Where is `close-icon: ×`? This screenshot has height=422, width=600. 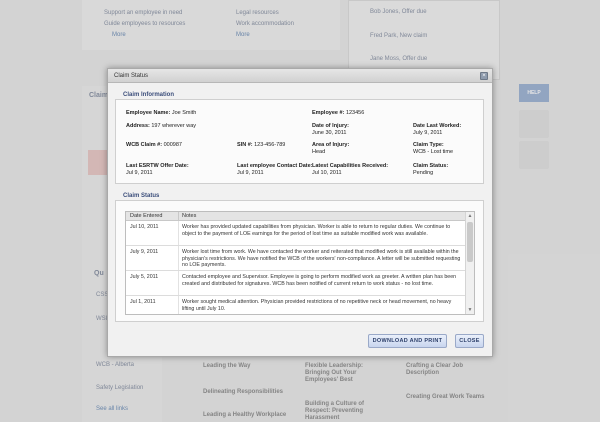
close-icon: × is located at coordinates (484, 76).